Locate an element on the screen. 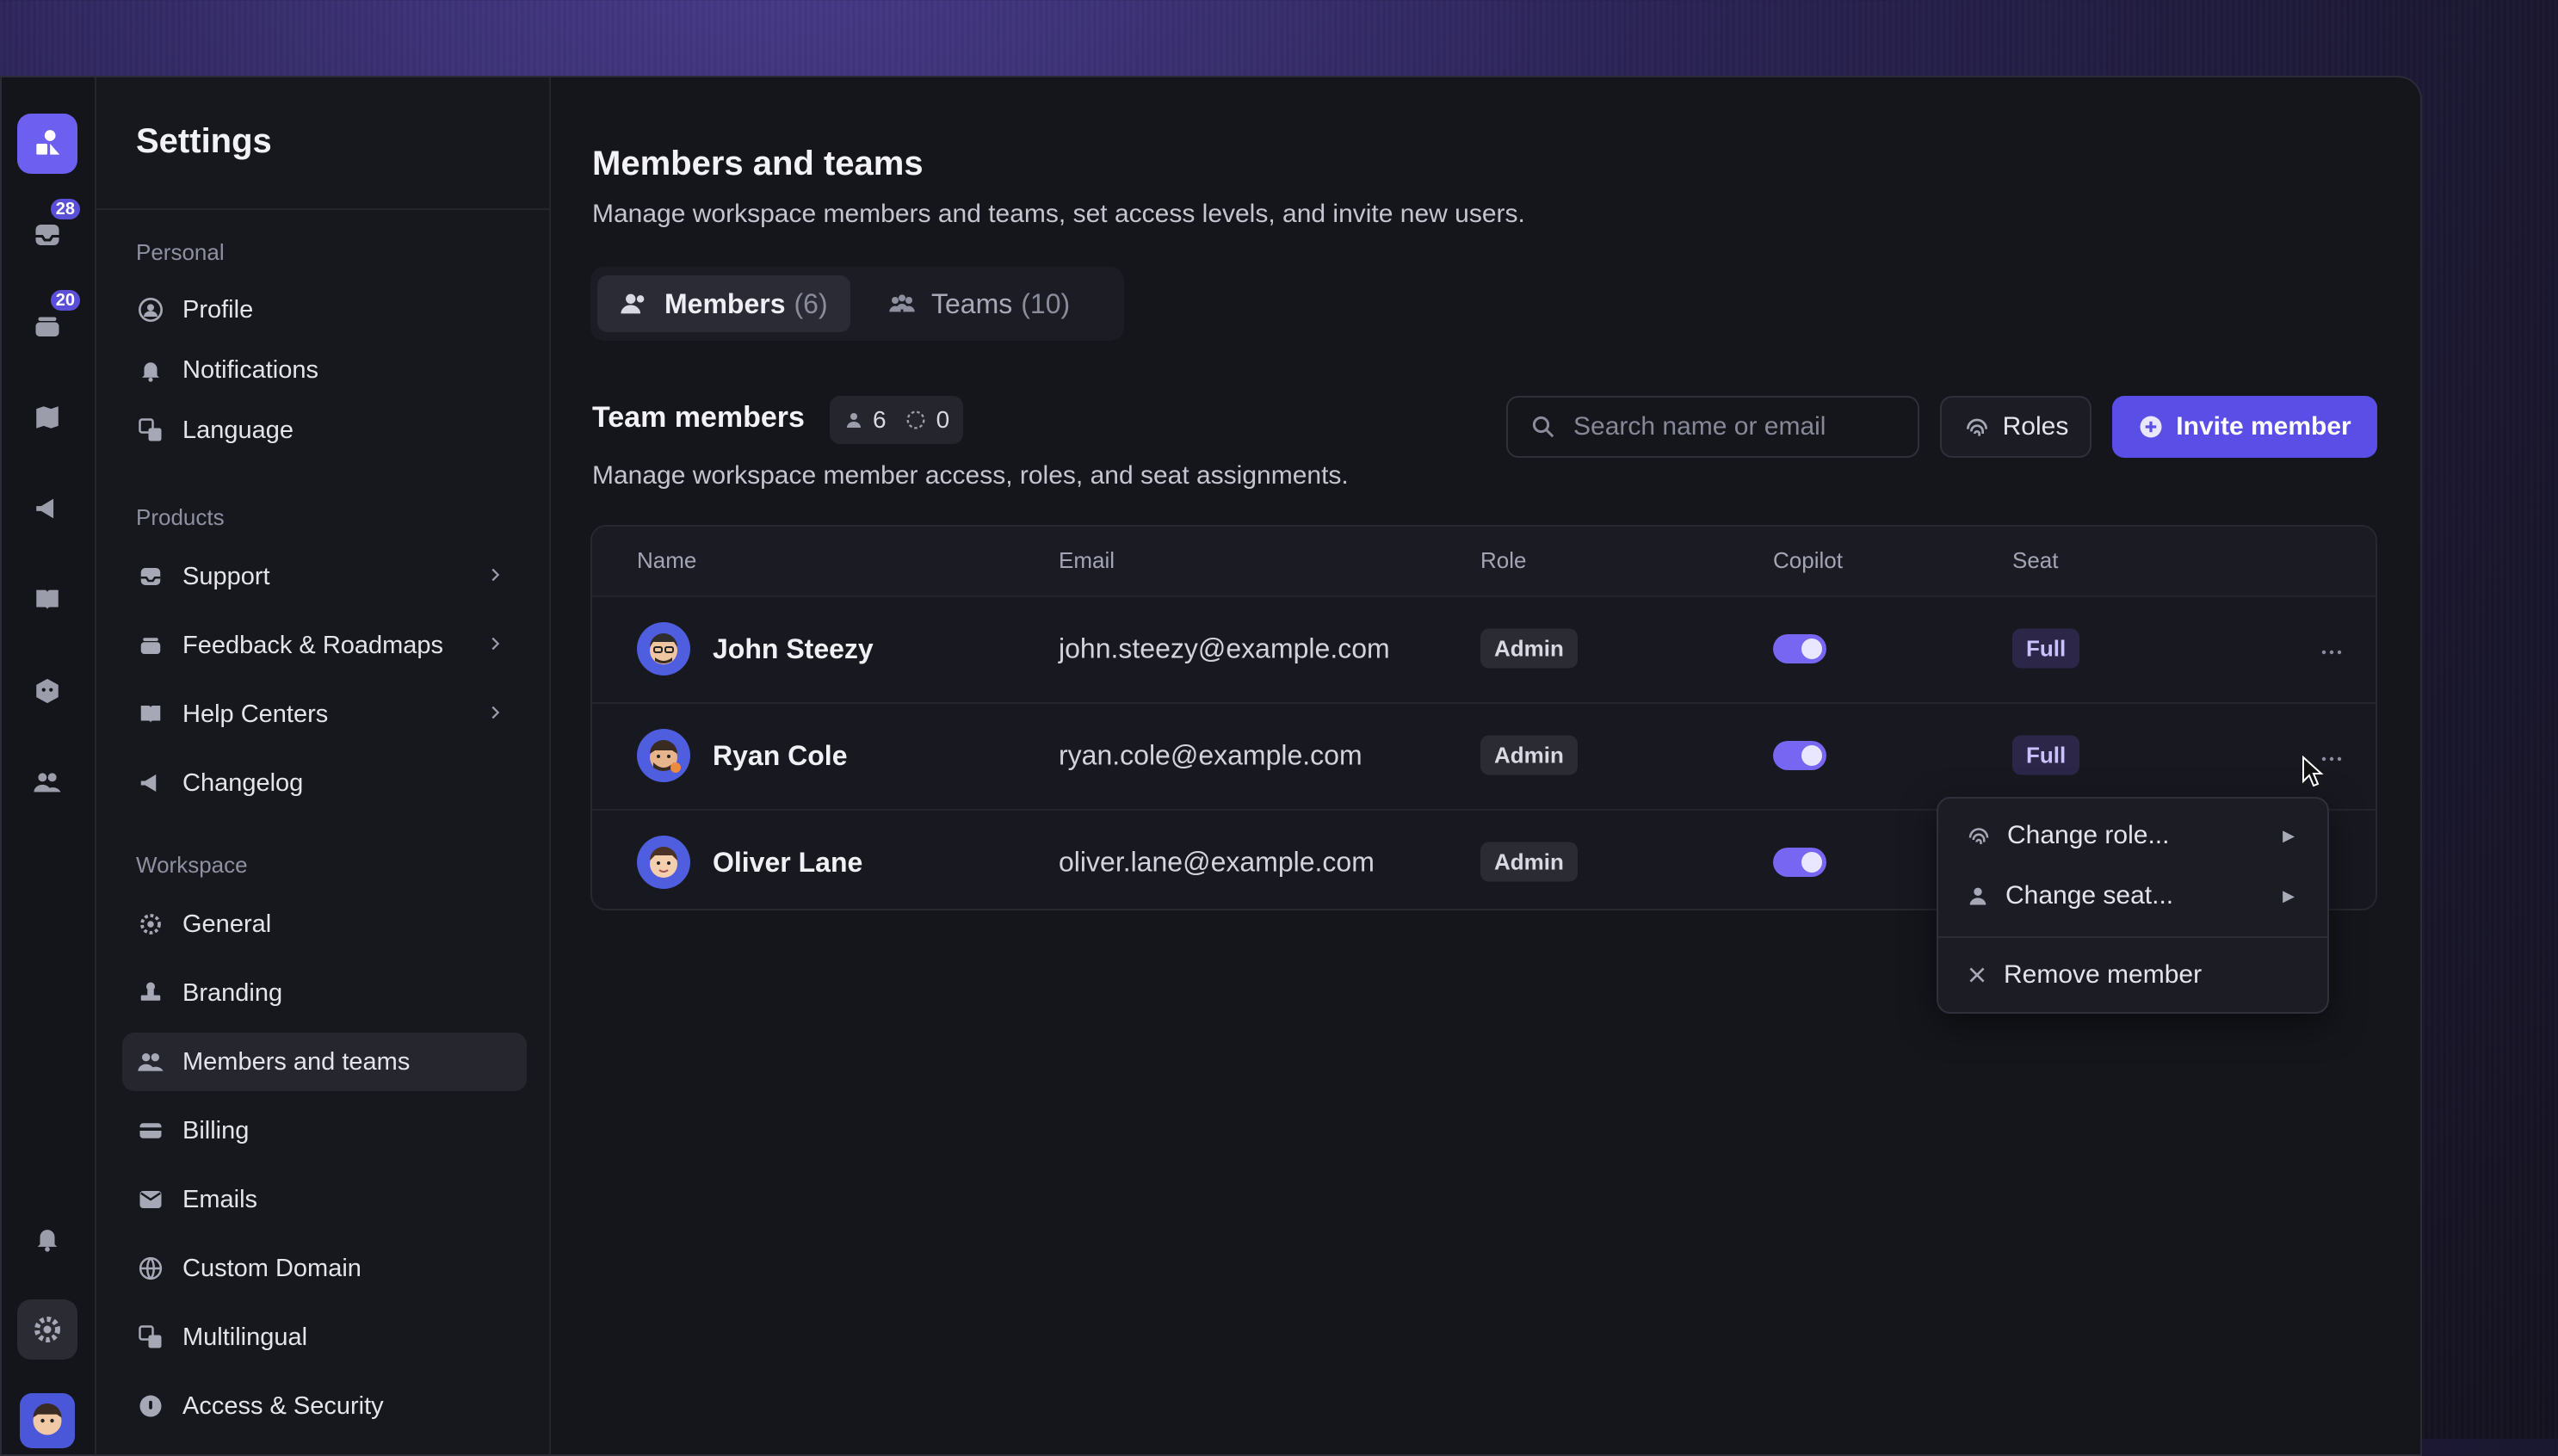 The height and width of the screenshot is (1456, 2558). more-horizontal-icon is located at coordinates (2332, 652).